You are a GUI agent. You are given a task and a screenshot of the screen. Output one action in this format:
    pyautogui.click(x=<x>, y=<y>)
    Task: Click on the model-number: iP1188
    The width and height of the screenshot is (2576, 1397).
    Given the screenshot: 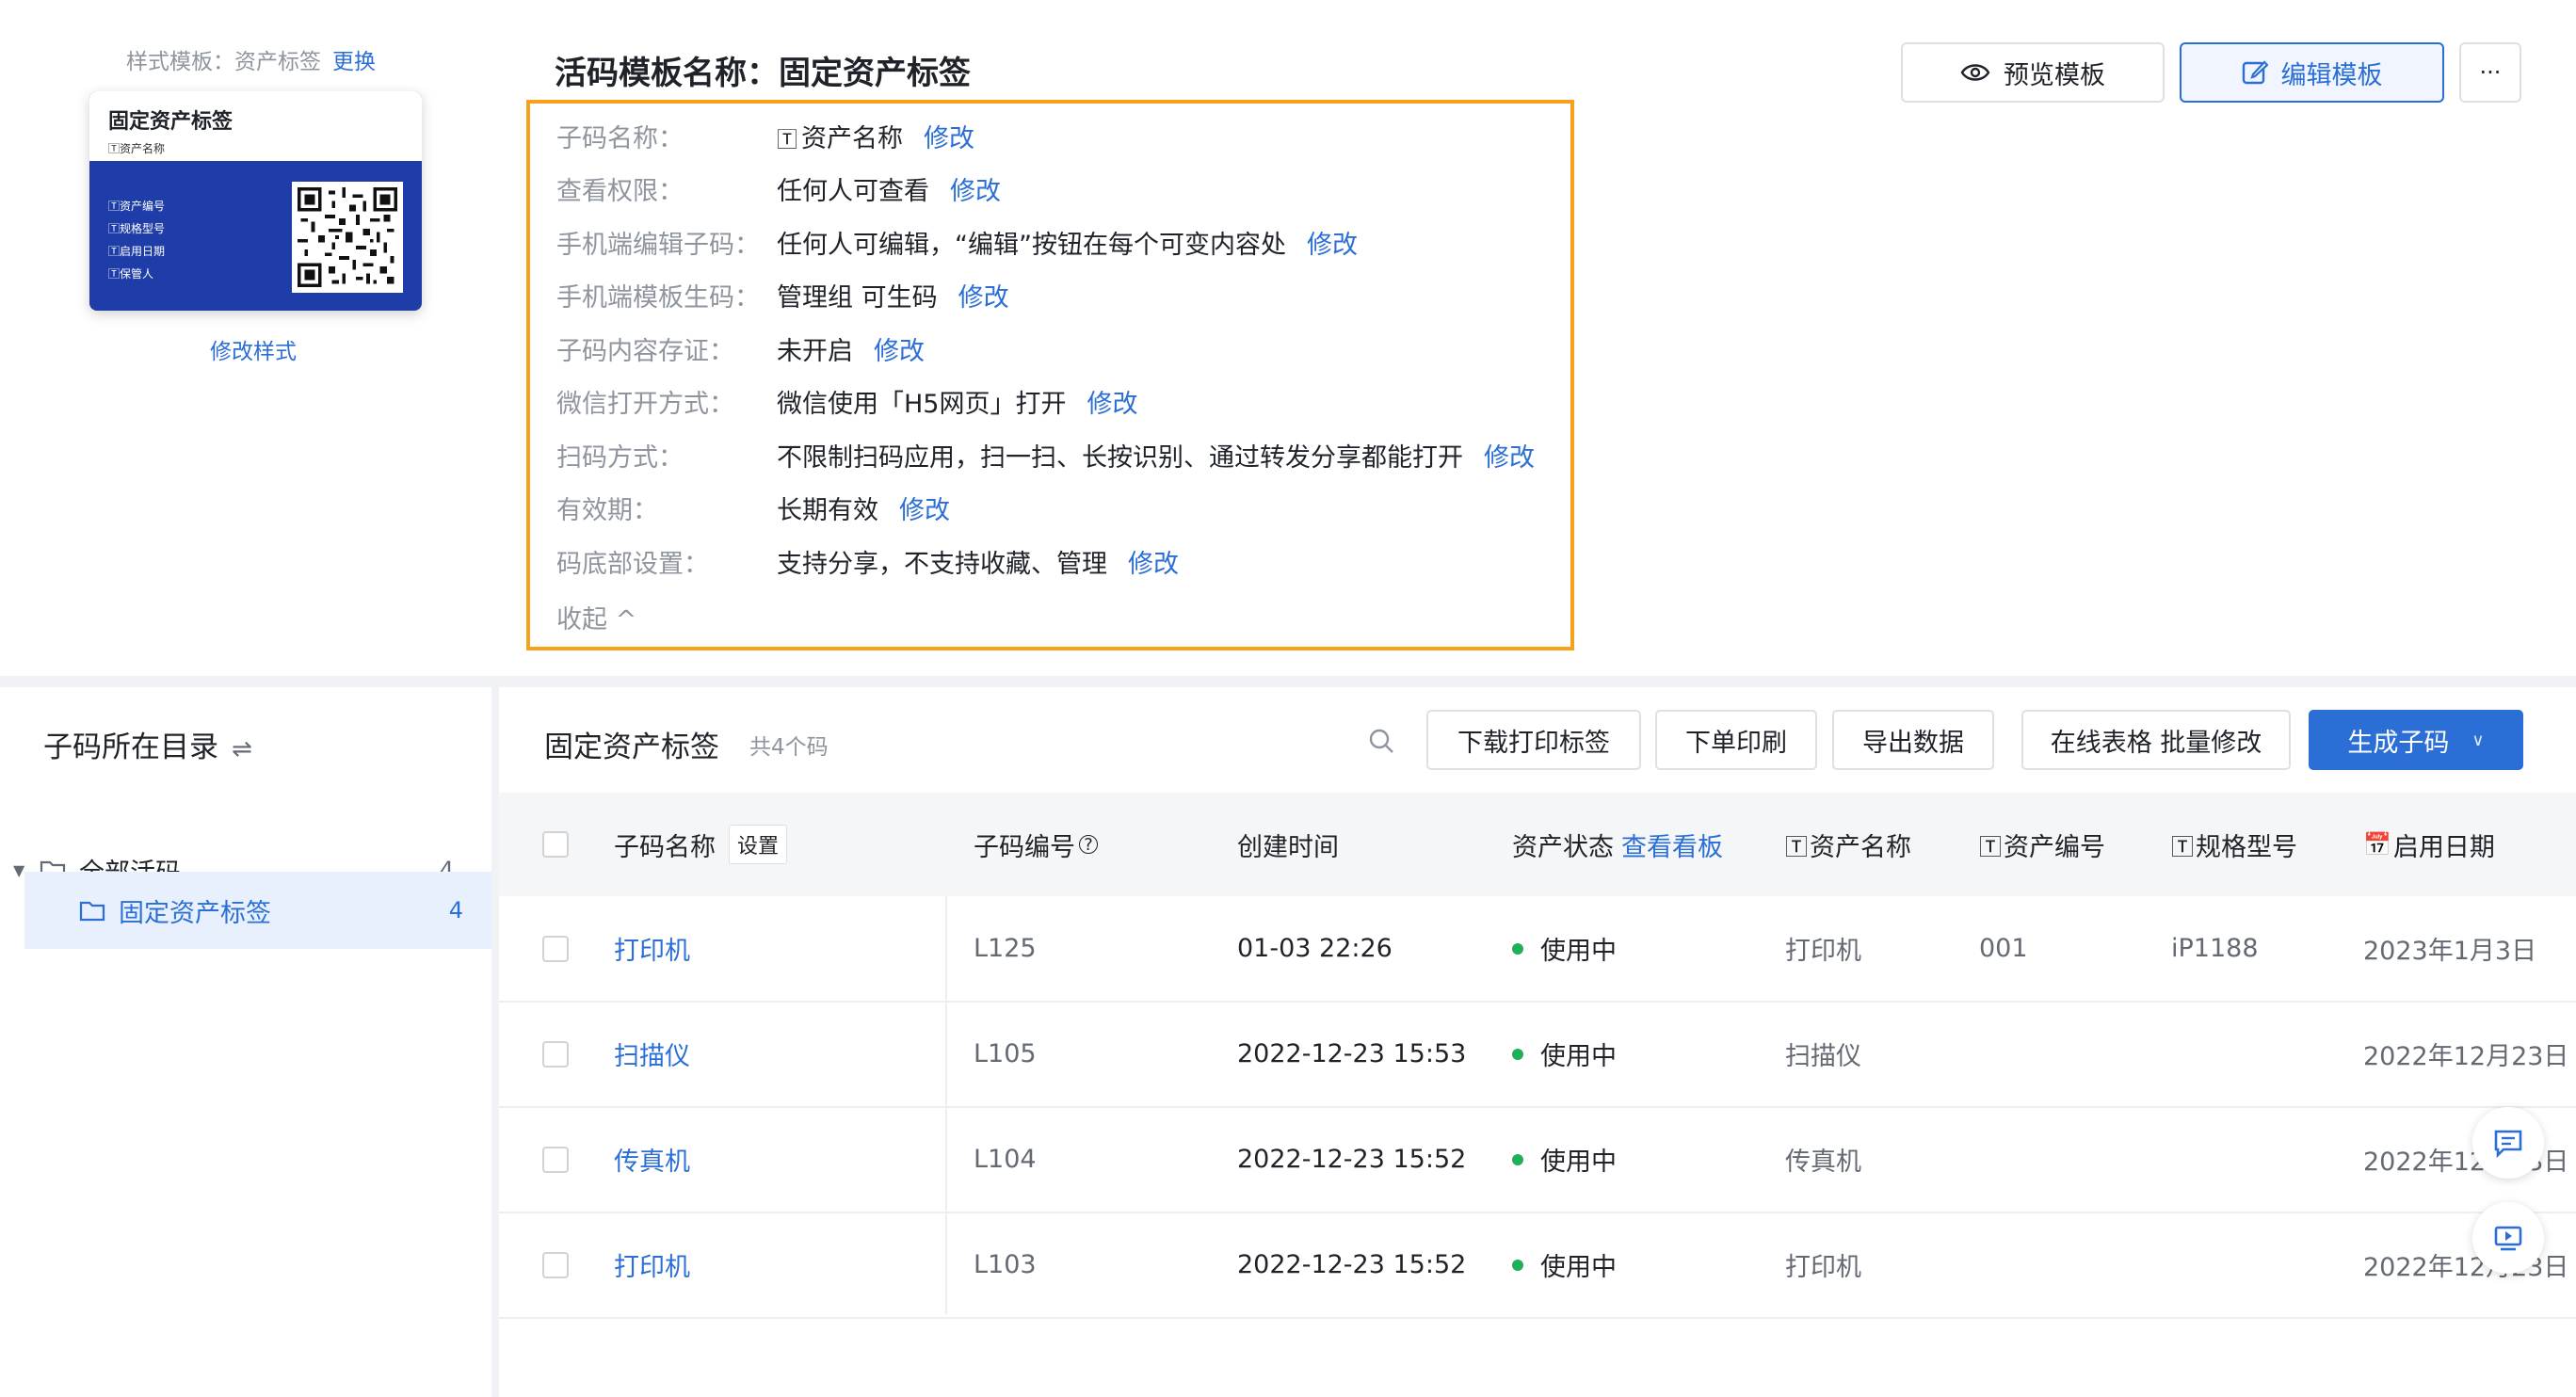 What is the action you would take?
    pyautogui.click(x=2215, y=948)
    